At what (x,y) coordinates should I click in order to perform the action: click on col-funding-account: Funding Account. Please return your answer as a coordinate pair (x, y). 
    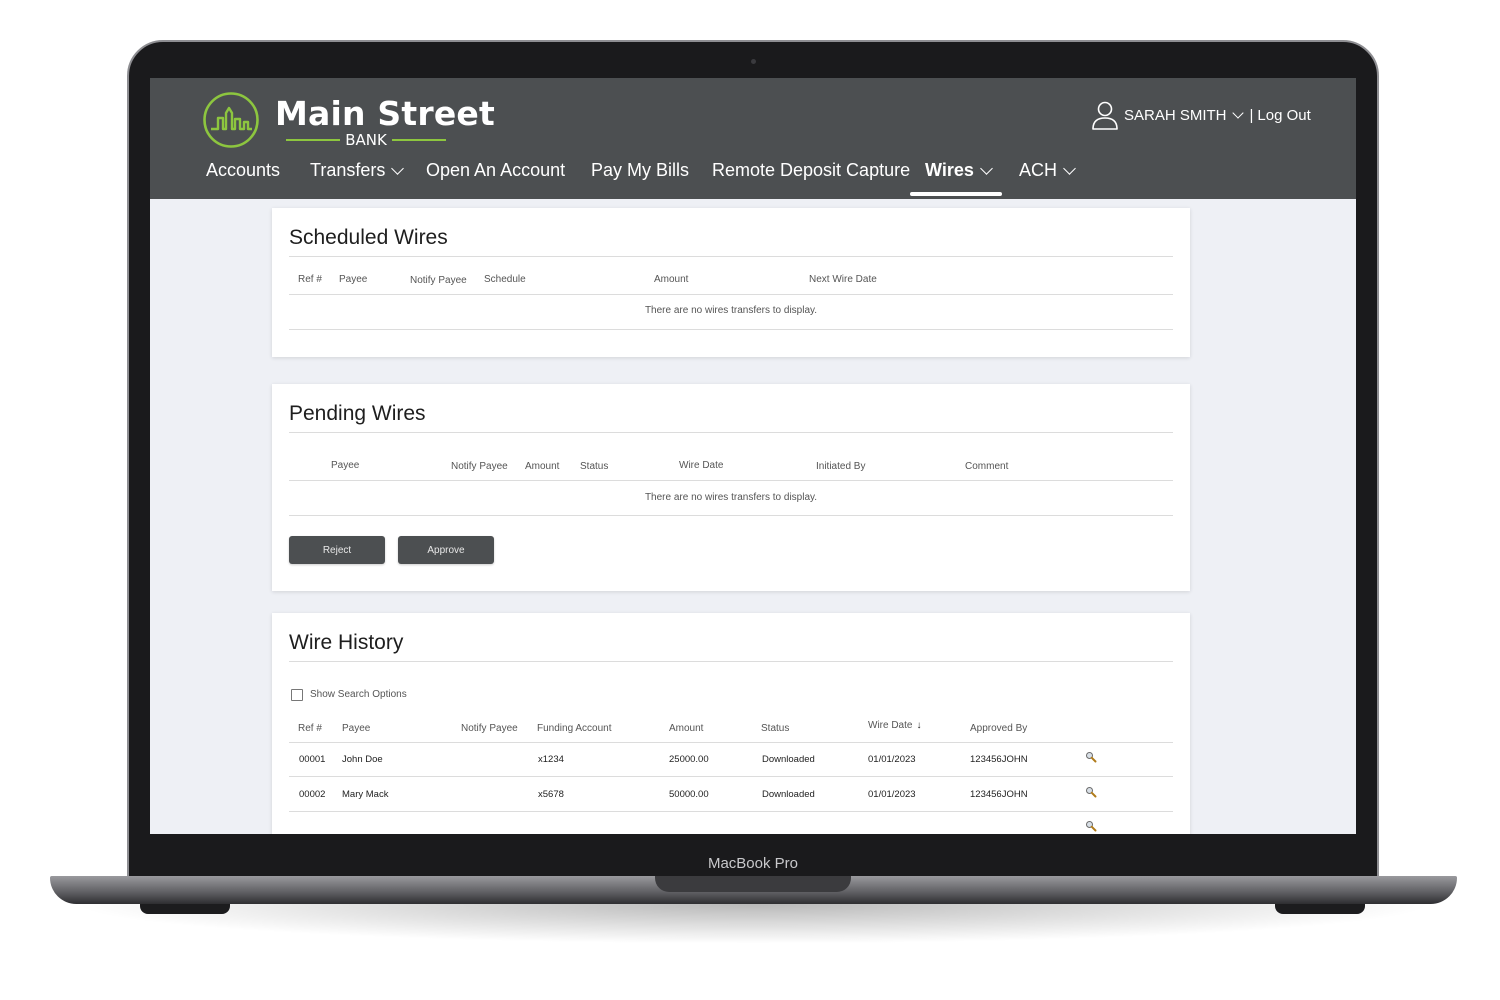
    Looking at the image, I should click on (574, 728).